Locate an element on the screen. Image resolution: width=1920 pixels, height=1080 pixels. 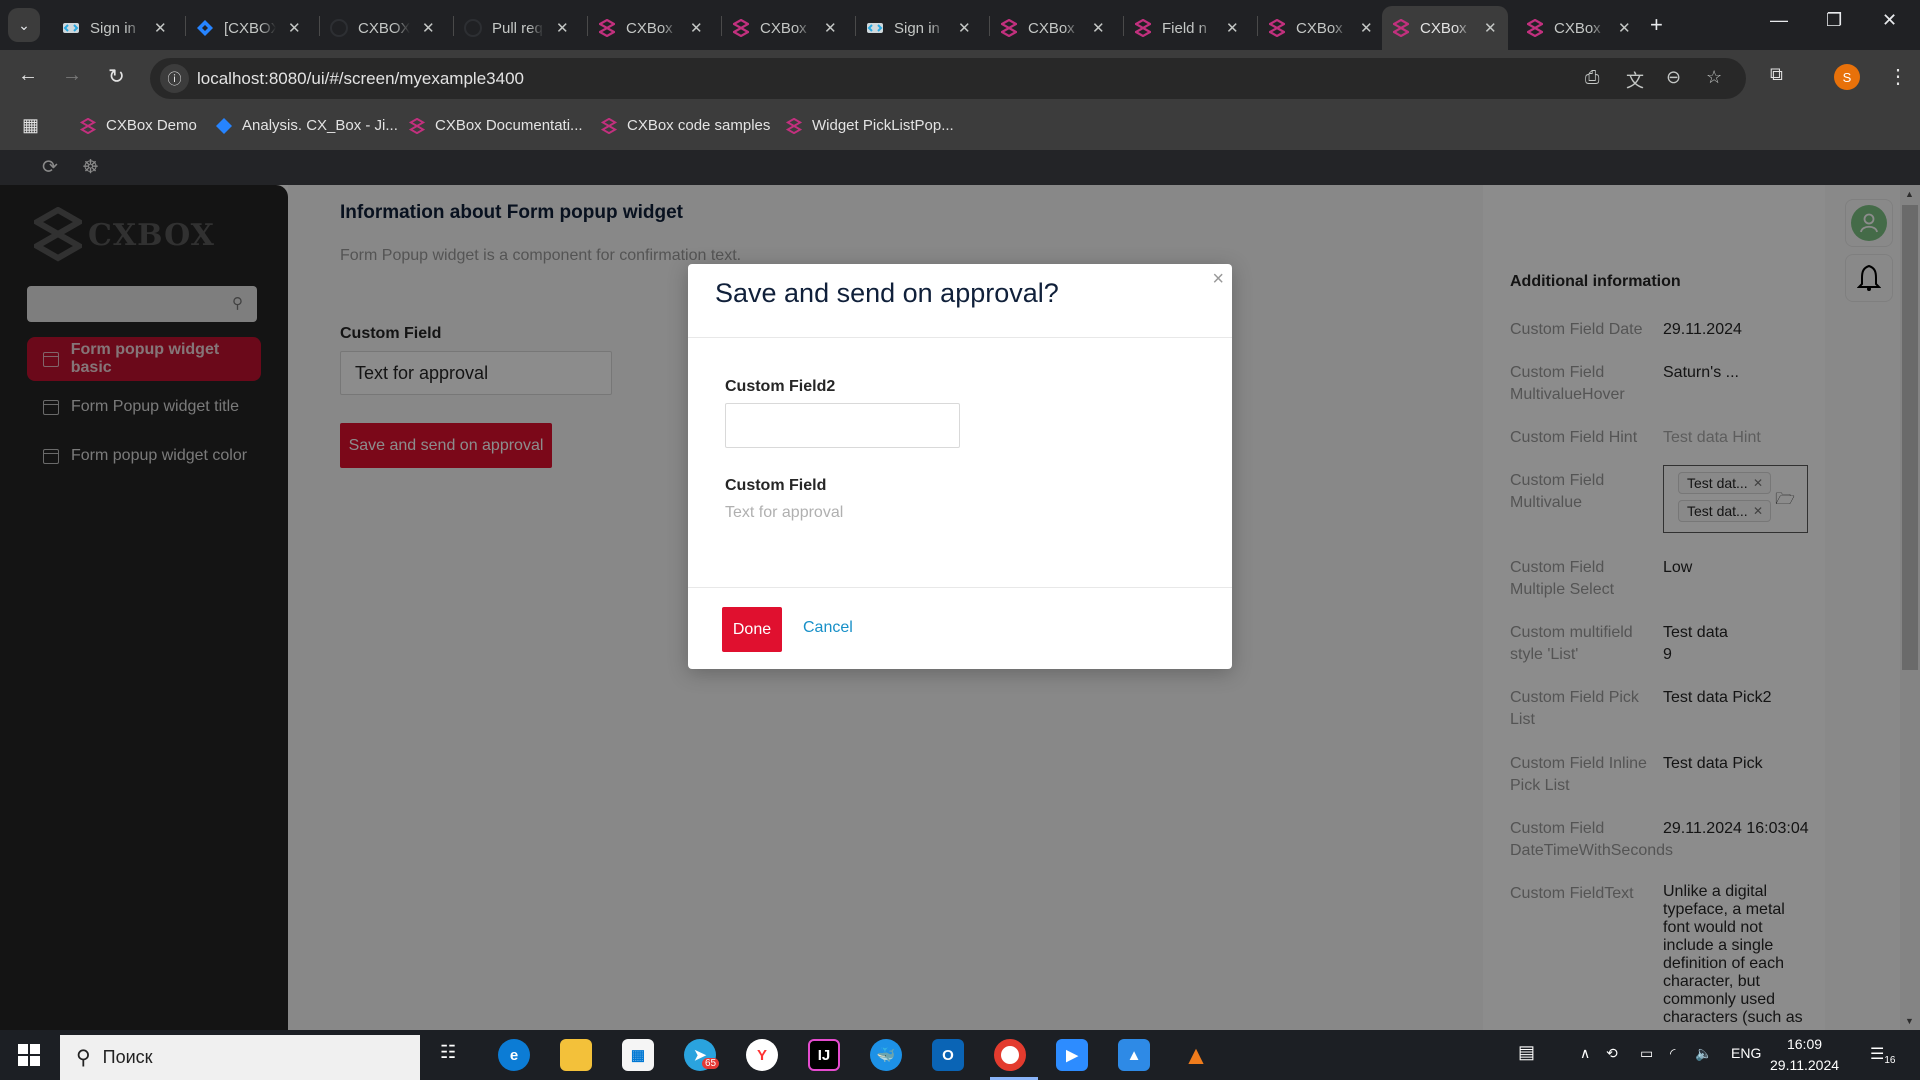
news-widget-icon: ▤ is located at coordinates (1526, 1052).